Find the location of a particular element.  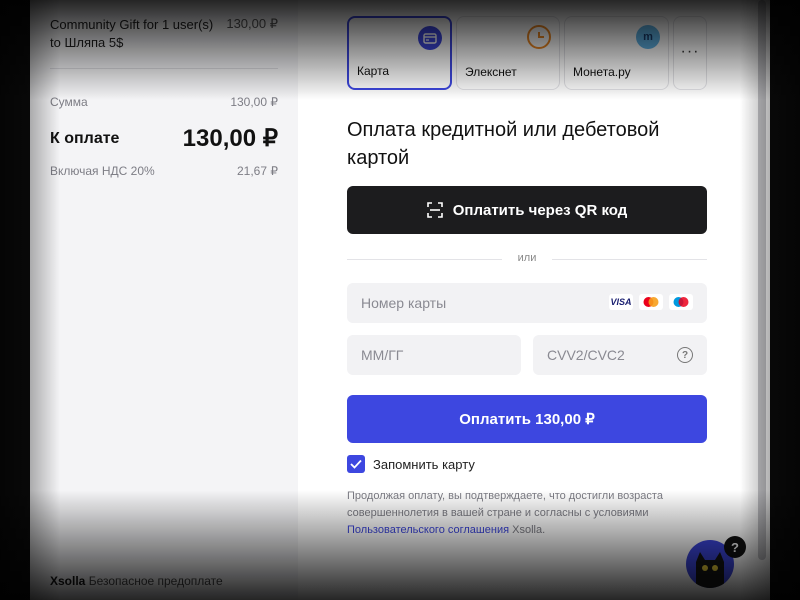

visa-icon: VISA is located at coordinates (621, 302).